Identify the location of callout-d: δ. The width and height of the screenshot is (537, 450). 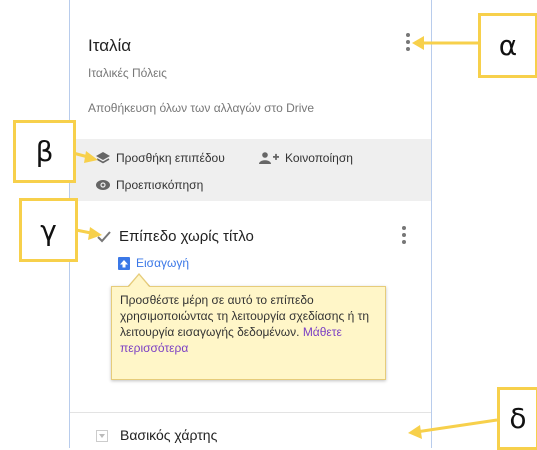
(517, 418).